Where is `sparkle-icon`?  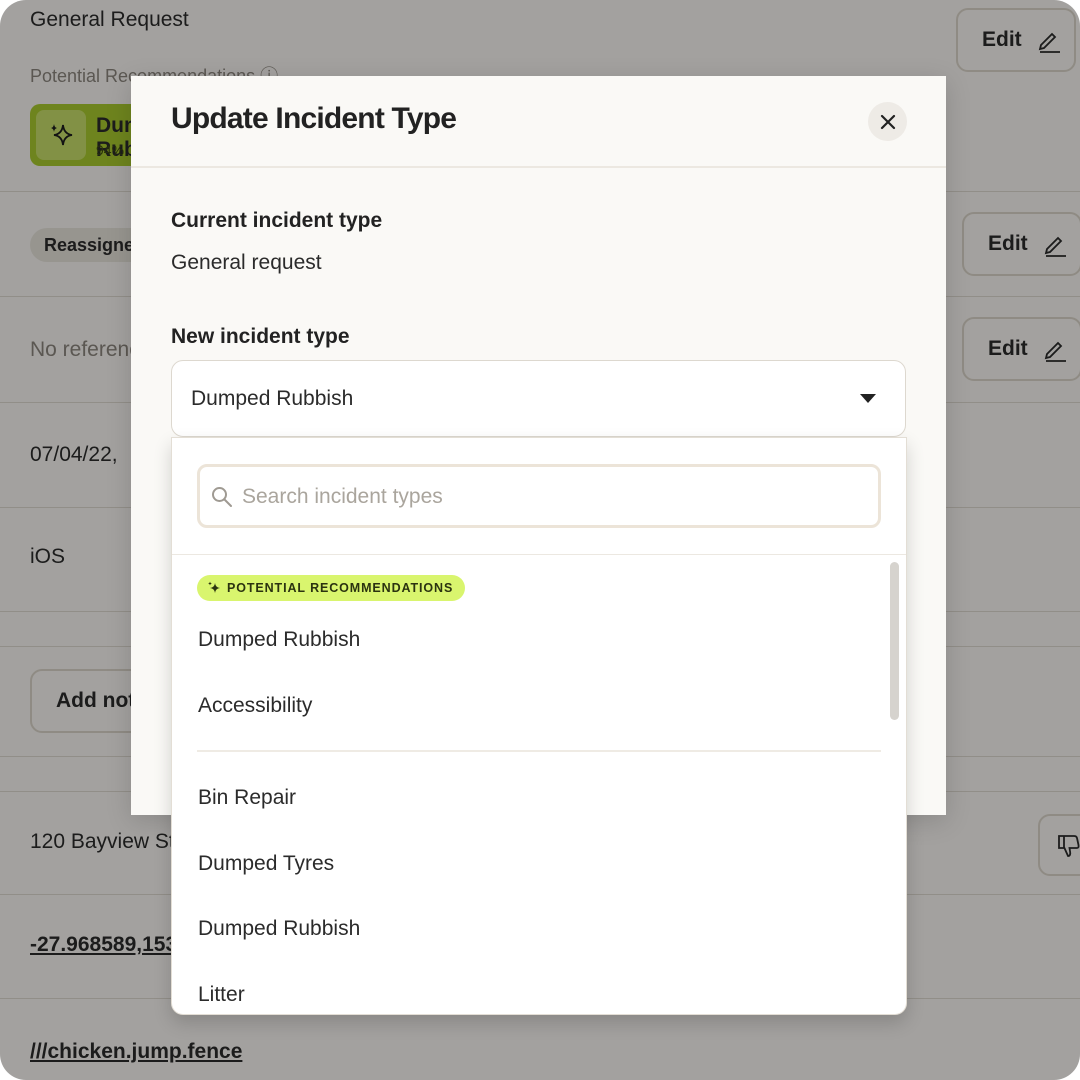 sparkle-icon is located at coordinates (214, 587).